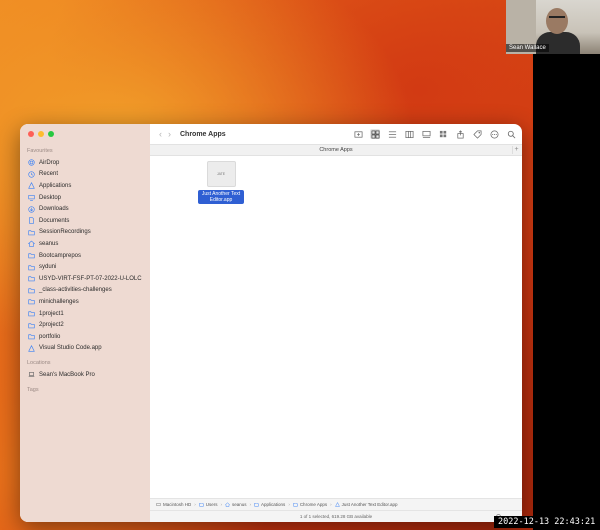 The width and height of the screenshot is (600, 530). I want to click on sidebar-item-label: syduni, so click(48, 267).